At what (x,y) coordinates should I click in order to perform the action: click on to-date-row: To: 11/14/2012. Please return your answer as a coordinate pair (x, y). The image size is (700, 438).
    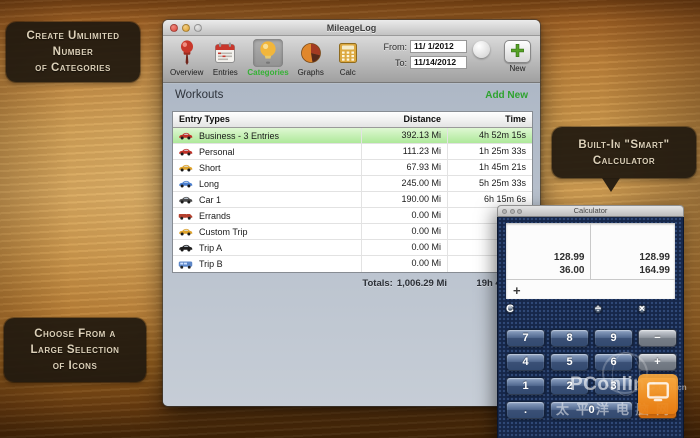
    Looking at the image, I should click on (431, 62).